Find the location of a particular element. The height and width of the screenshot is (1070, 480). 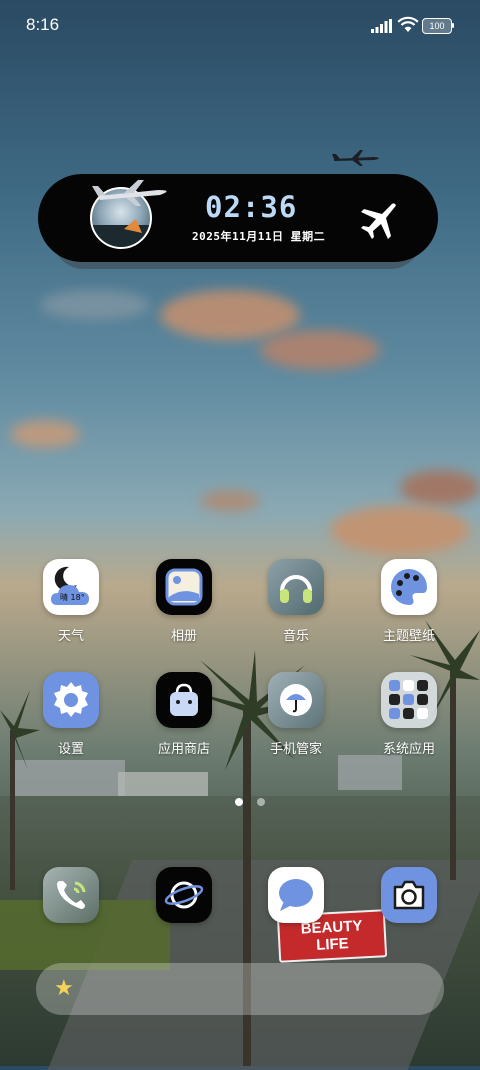

phone-icon is located at coordinates (71, 895).